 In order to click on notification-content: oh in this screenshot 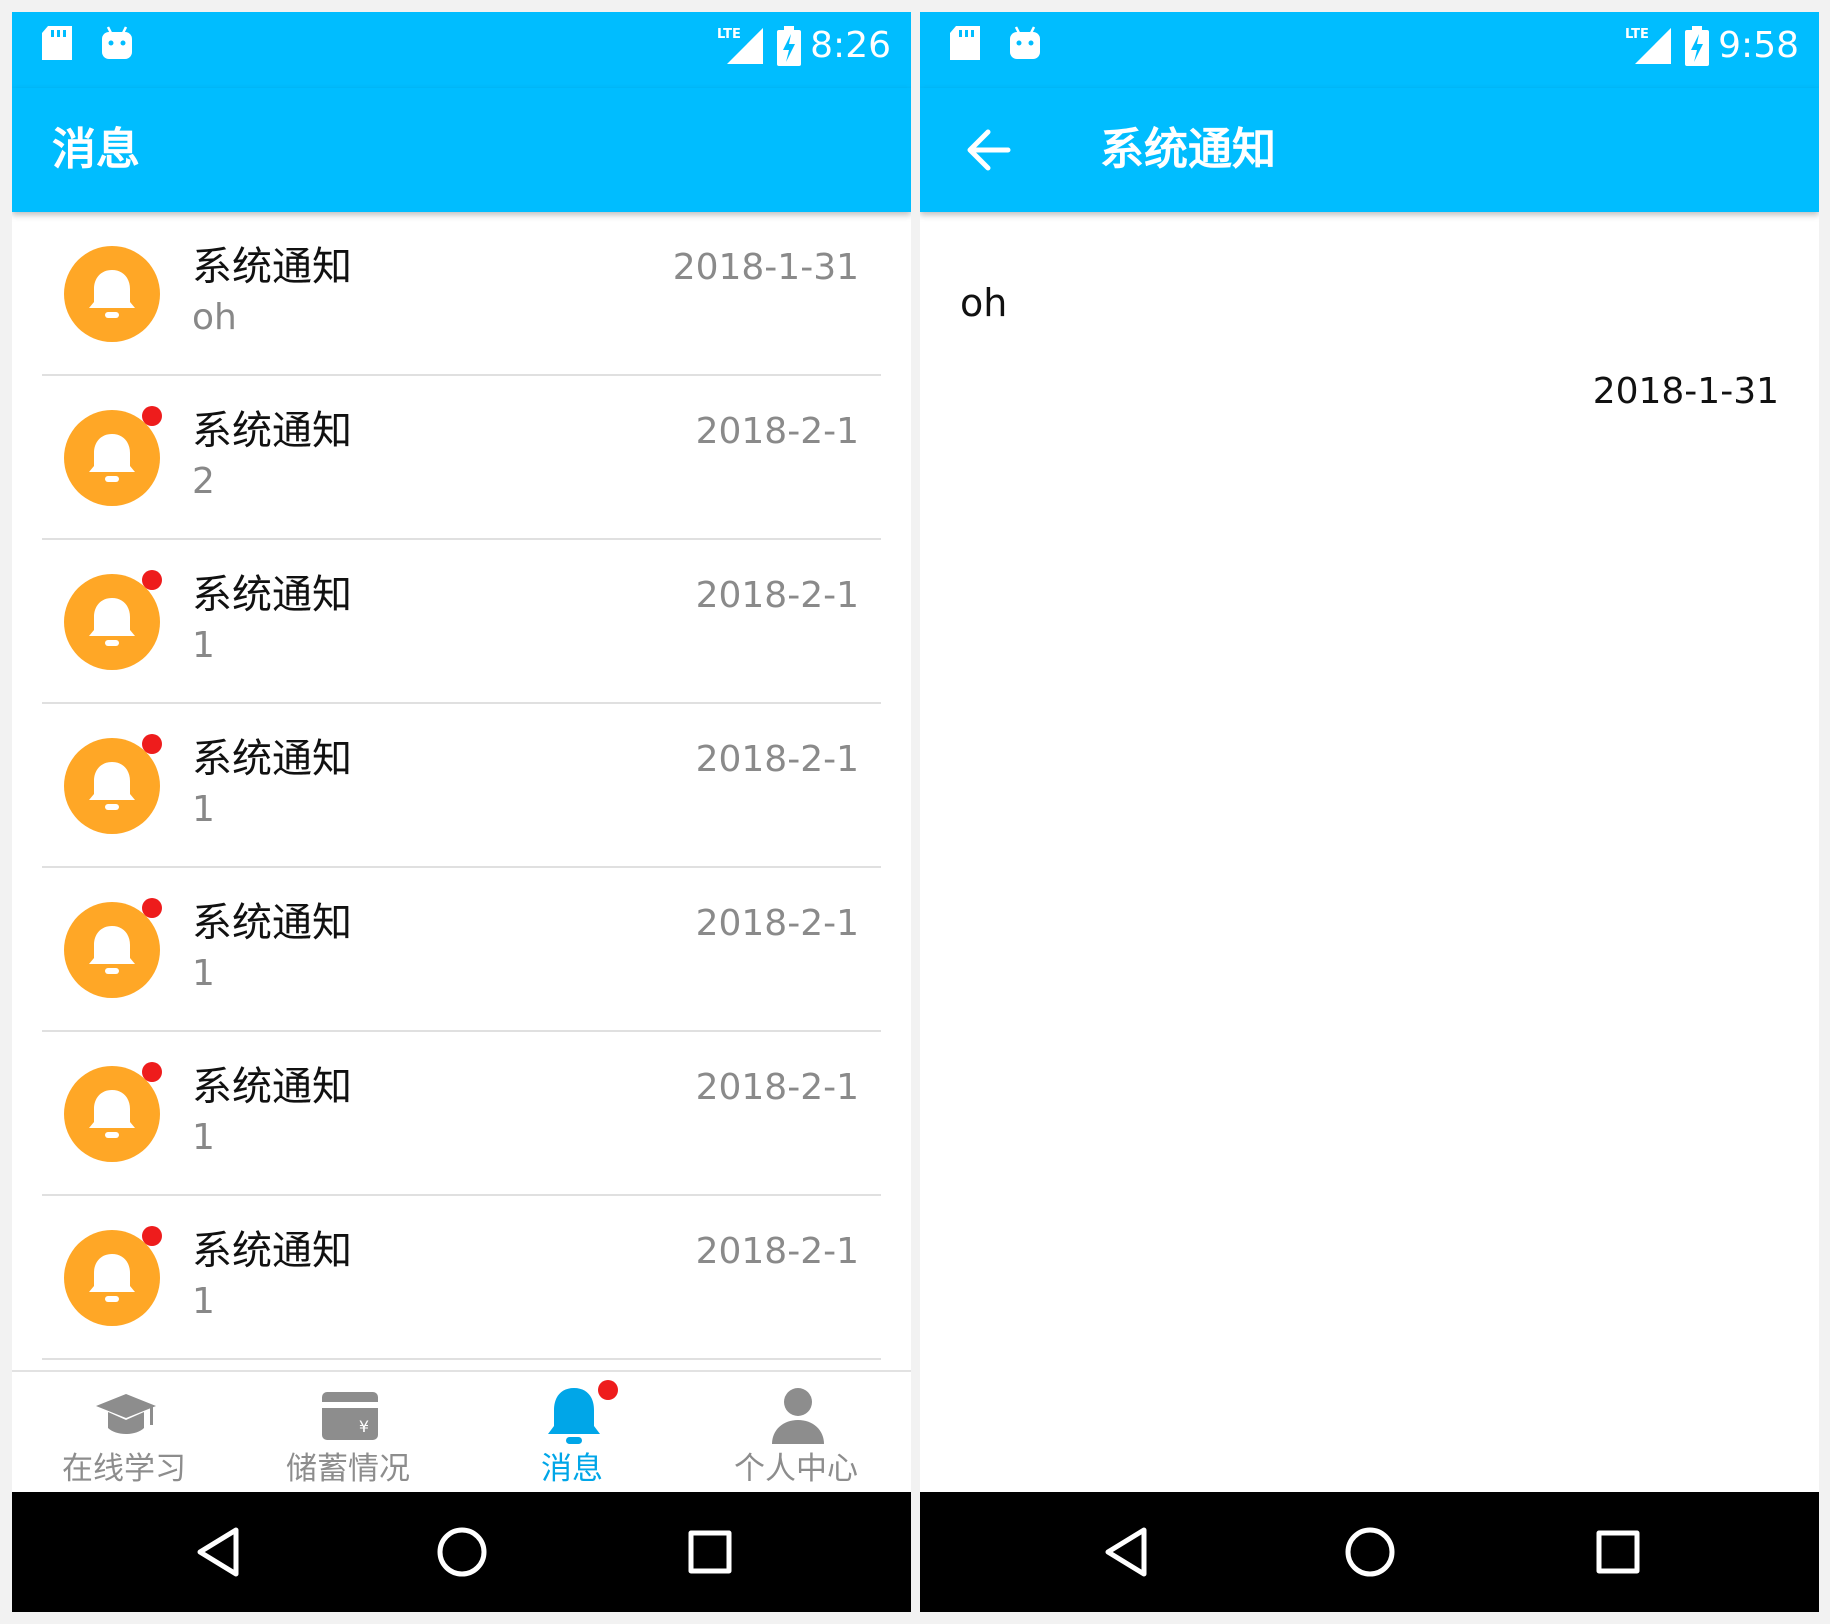, I will do `click(984, 303)`.